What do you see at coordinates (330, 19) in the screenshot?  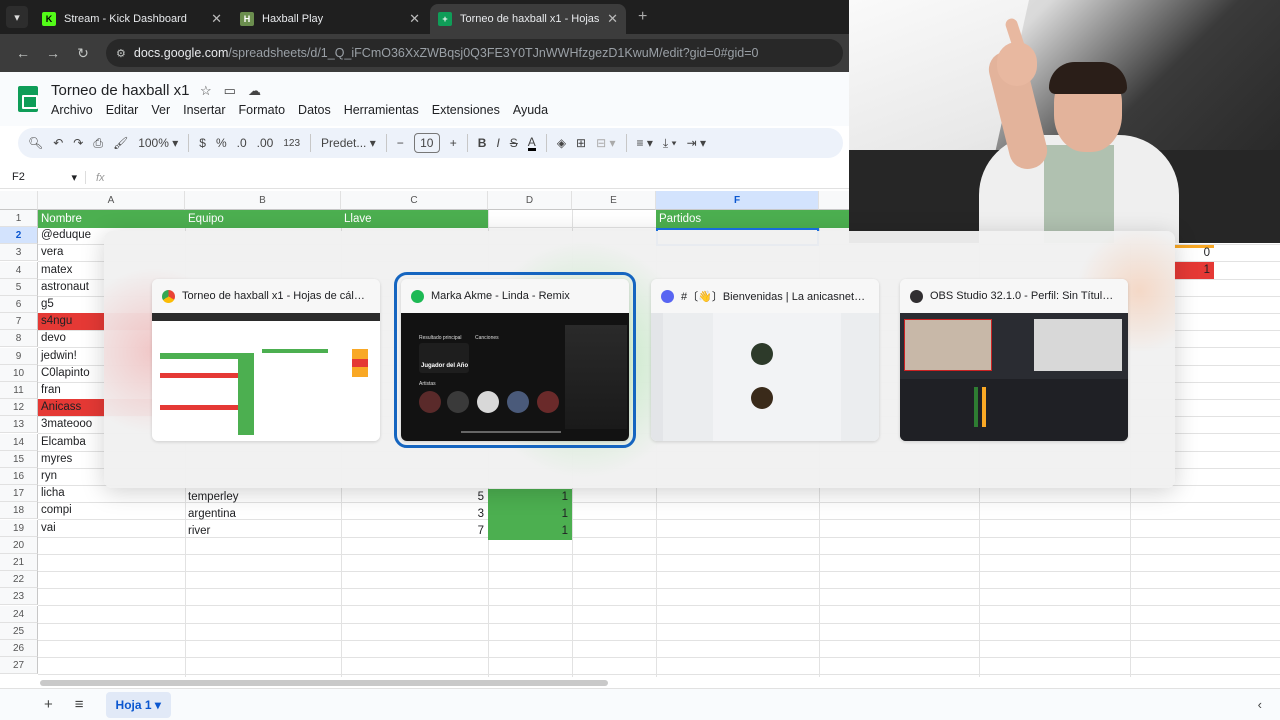 I see `tab-haxball-play: H Haxball Play ✕` at bounding box center [330, 19].